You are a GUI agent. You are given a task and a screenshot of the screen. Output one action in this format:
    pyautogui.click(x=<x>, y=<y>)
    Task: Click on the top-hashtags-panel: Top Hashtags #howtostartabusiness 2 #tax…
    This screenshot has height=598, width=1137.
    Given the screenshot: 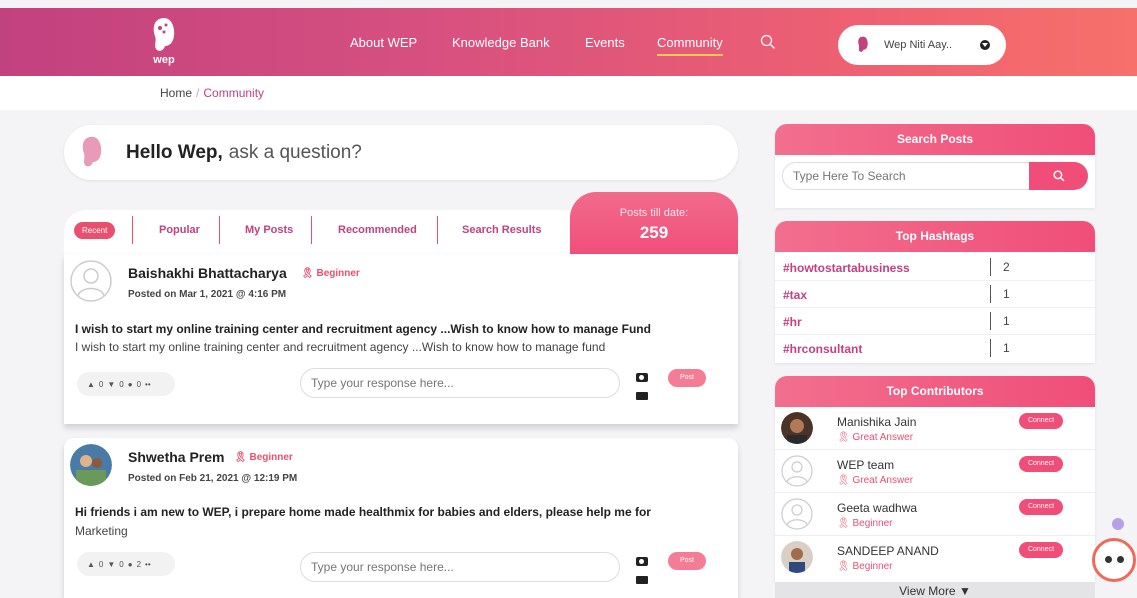 What is the action you would take?
    pyautogui.click(x=935, y=292)
    